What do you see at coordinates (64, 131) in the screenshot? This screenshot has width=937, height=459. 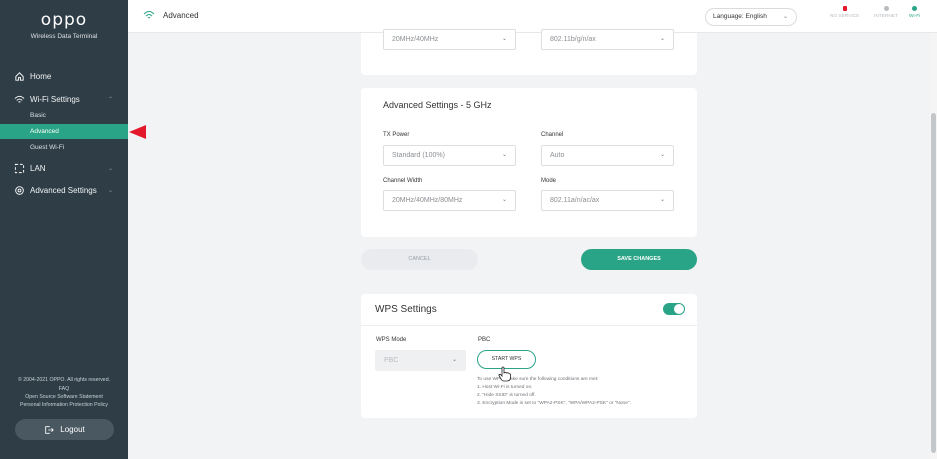 I see `sidebar-item-advanced: Advanced` at bounding box center [64, 131].